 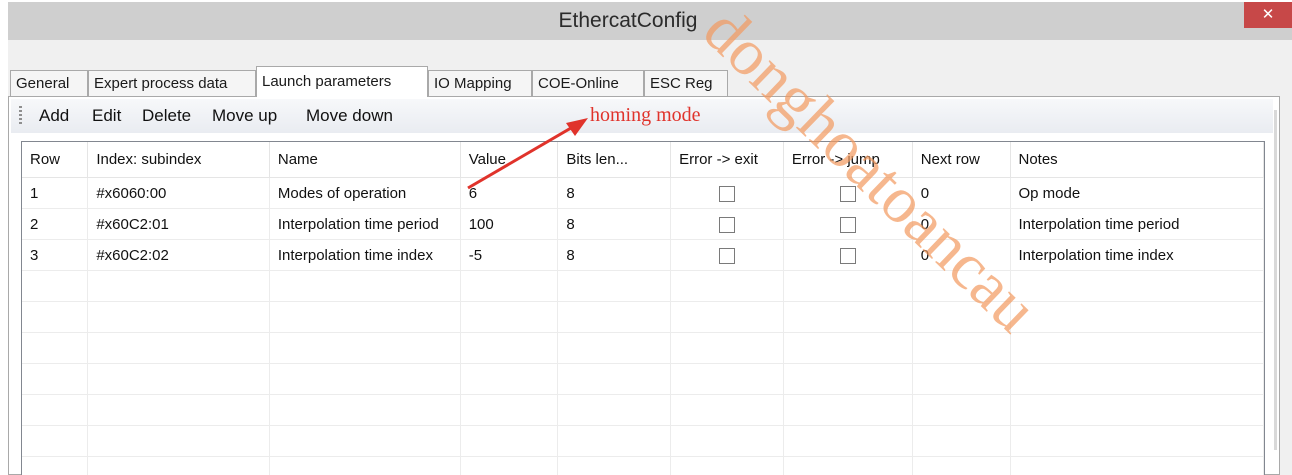 I want to click on tab-general: General, so click(x=49, y=83).